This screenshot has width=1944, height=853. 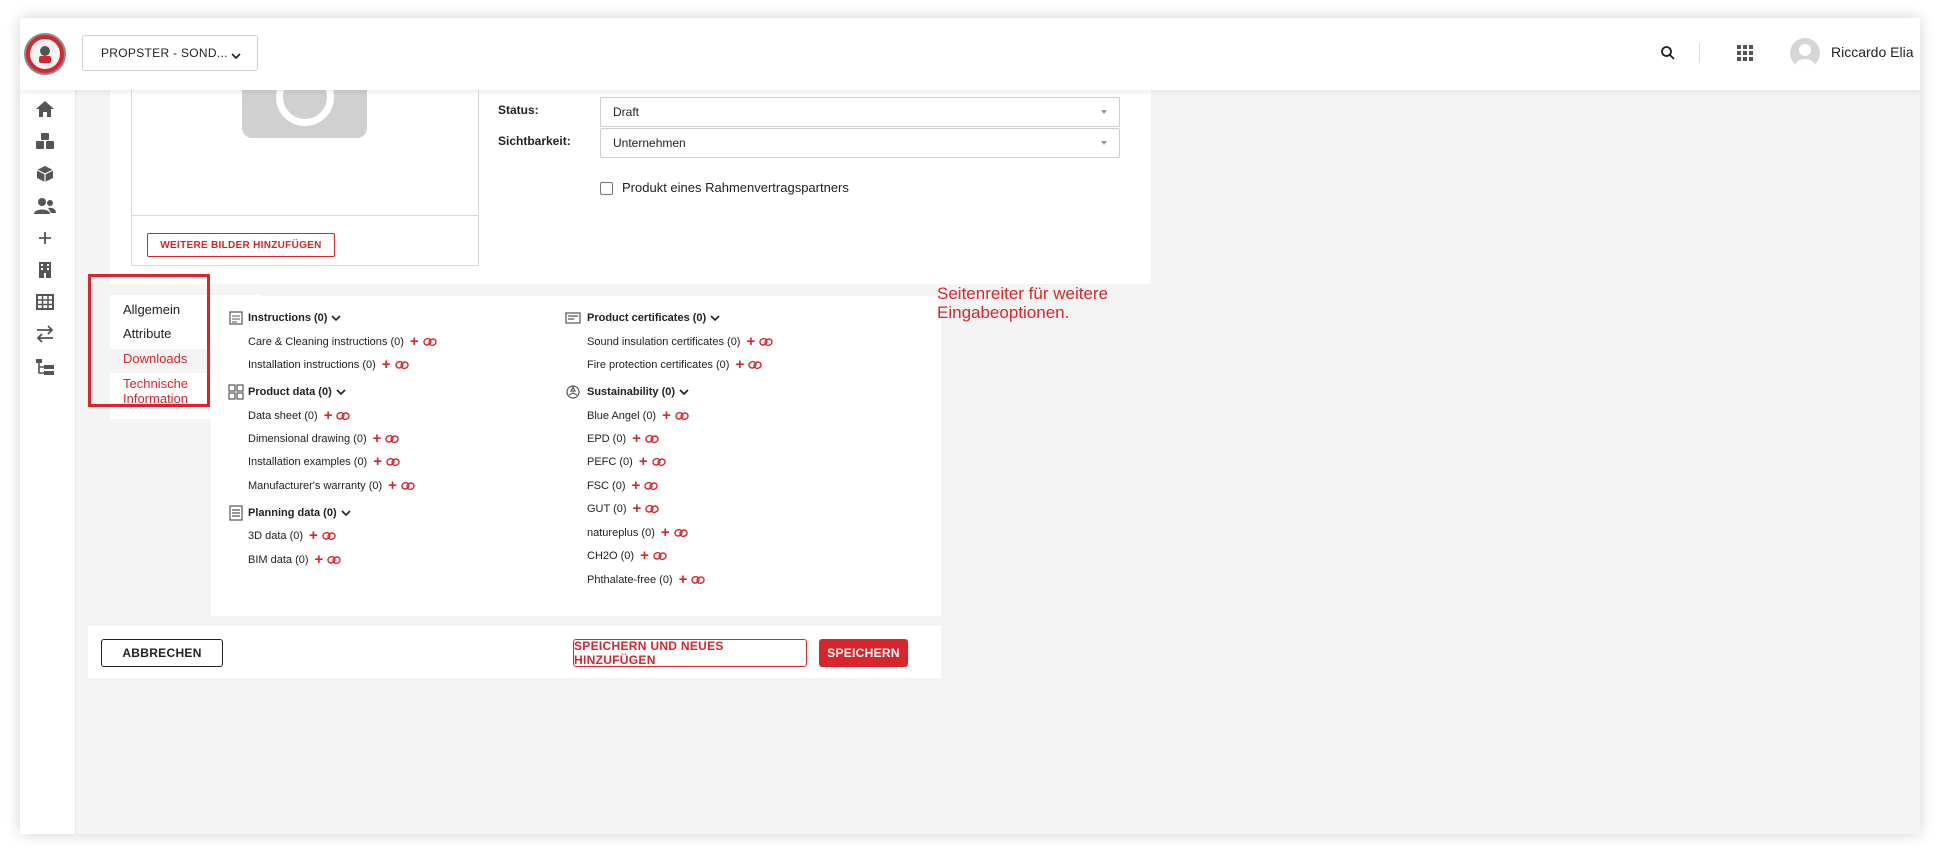 What do you see at coordinates (304, 103) in the screenshot?
I see `camera-placeholder-icon` at bounding box center [304, 103].